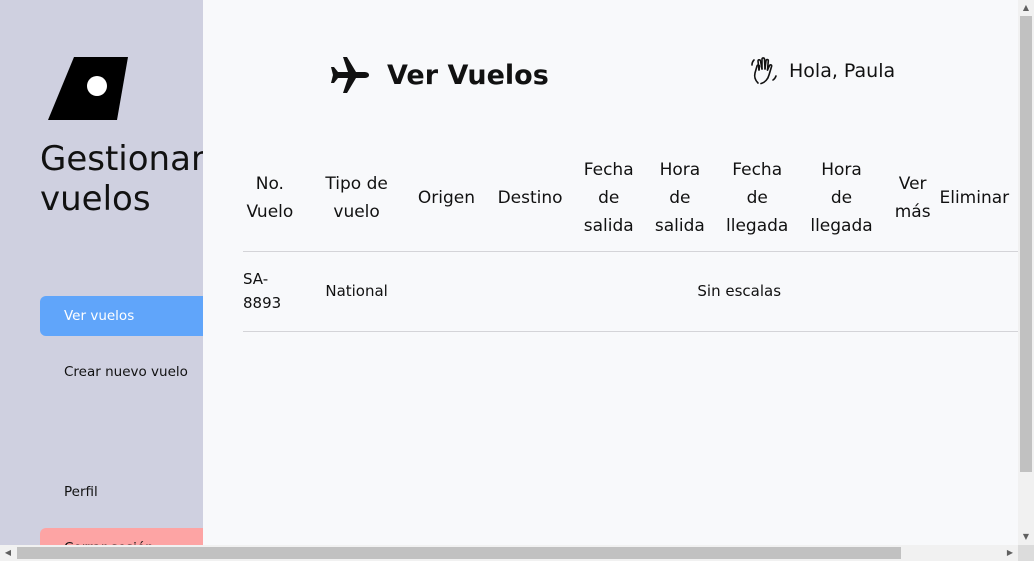  What do you see at coordinates (459, 553) in the screenshot?
I see `horizontal-scroll-thumb` at bounding box center [459, 553].